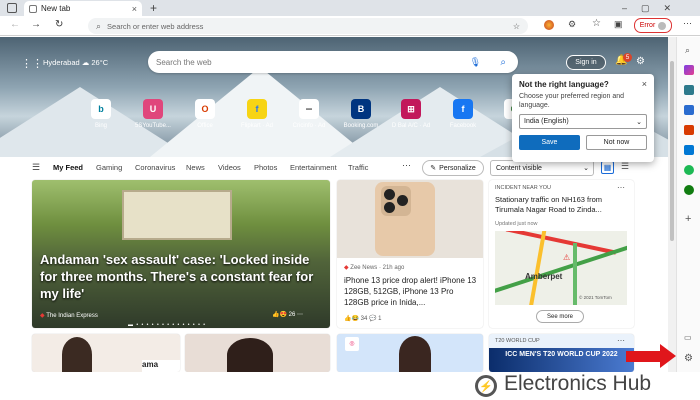  I want to click on language-select: India (English) ⌄, so click(583, 122).